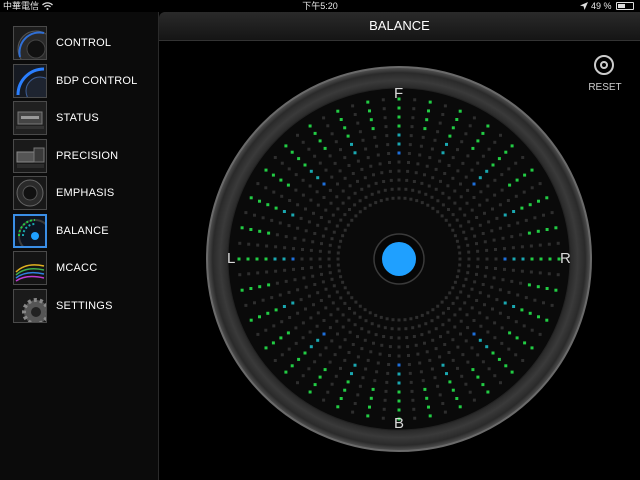  Describe the element at coordinates (83, 306) in the screenshot. I see `sidebar-item-settings: SETTINGS` at that location.